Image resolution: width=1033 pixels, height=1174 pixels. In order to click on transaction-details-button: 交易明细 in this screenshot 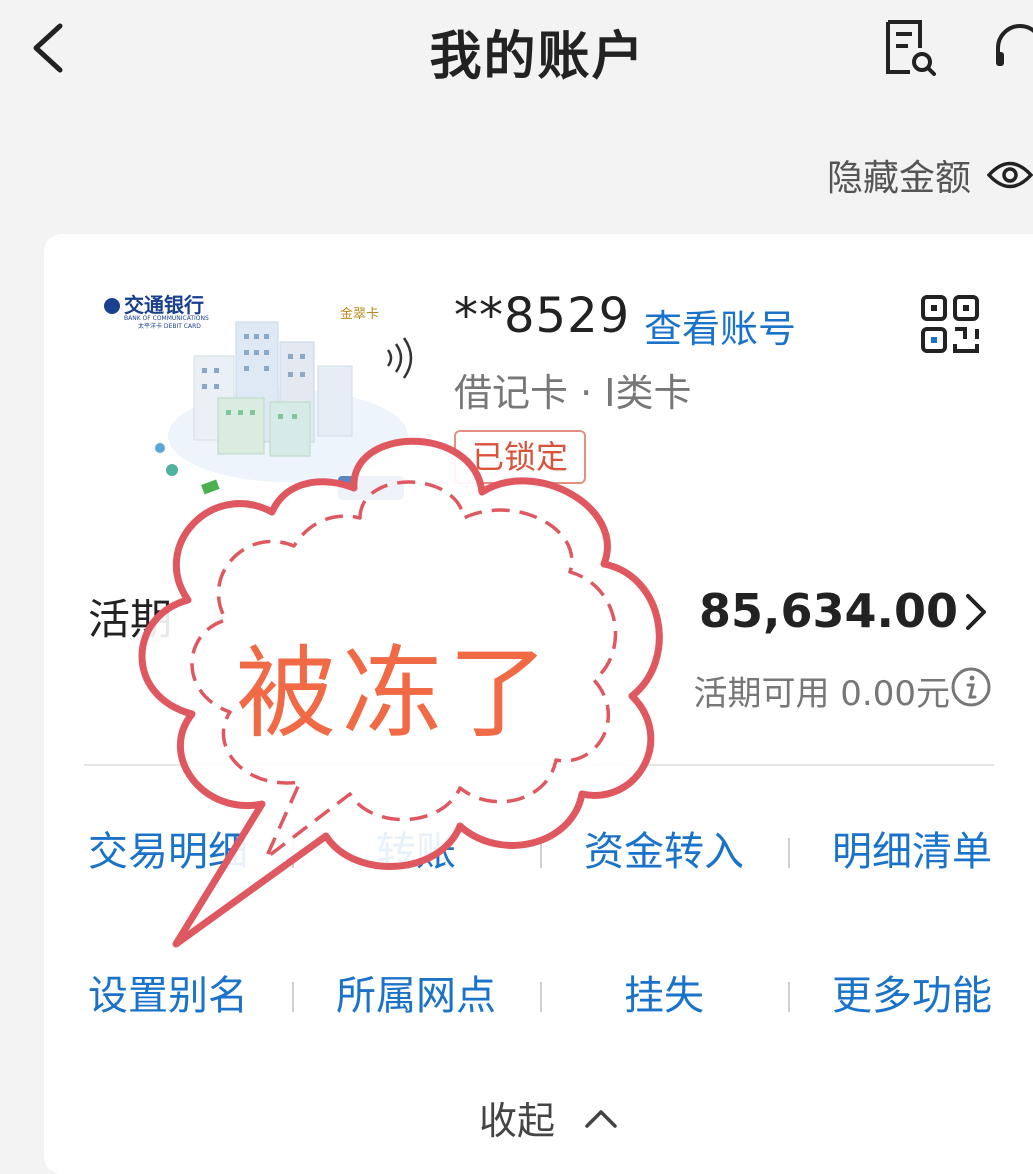, I will do `click(168, 852)`.